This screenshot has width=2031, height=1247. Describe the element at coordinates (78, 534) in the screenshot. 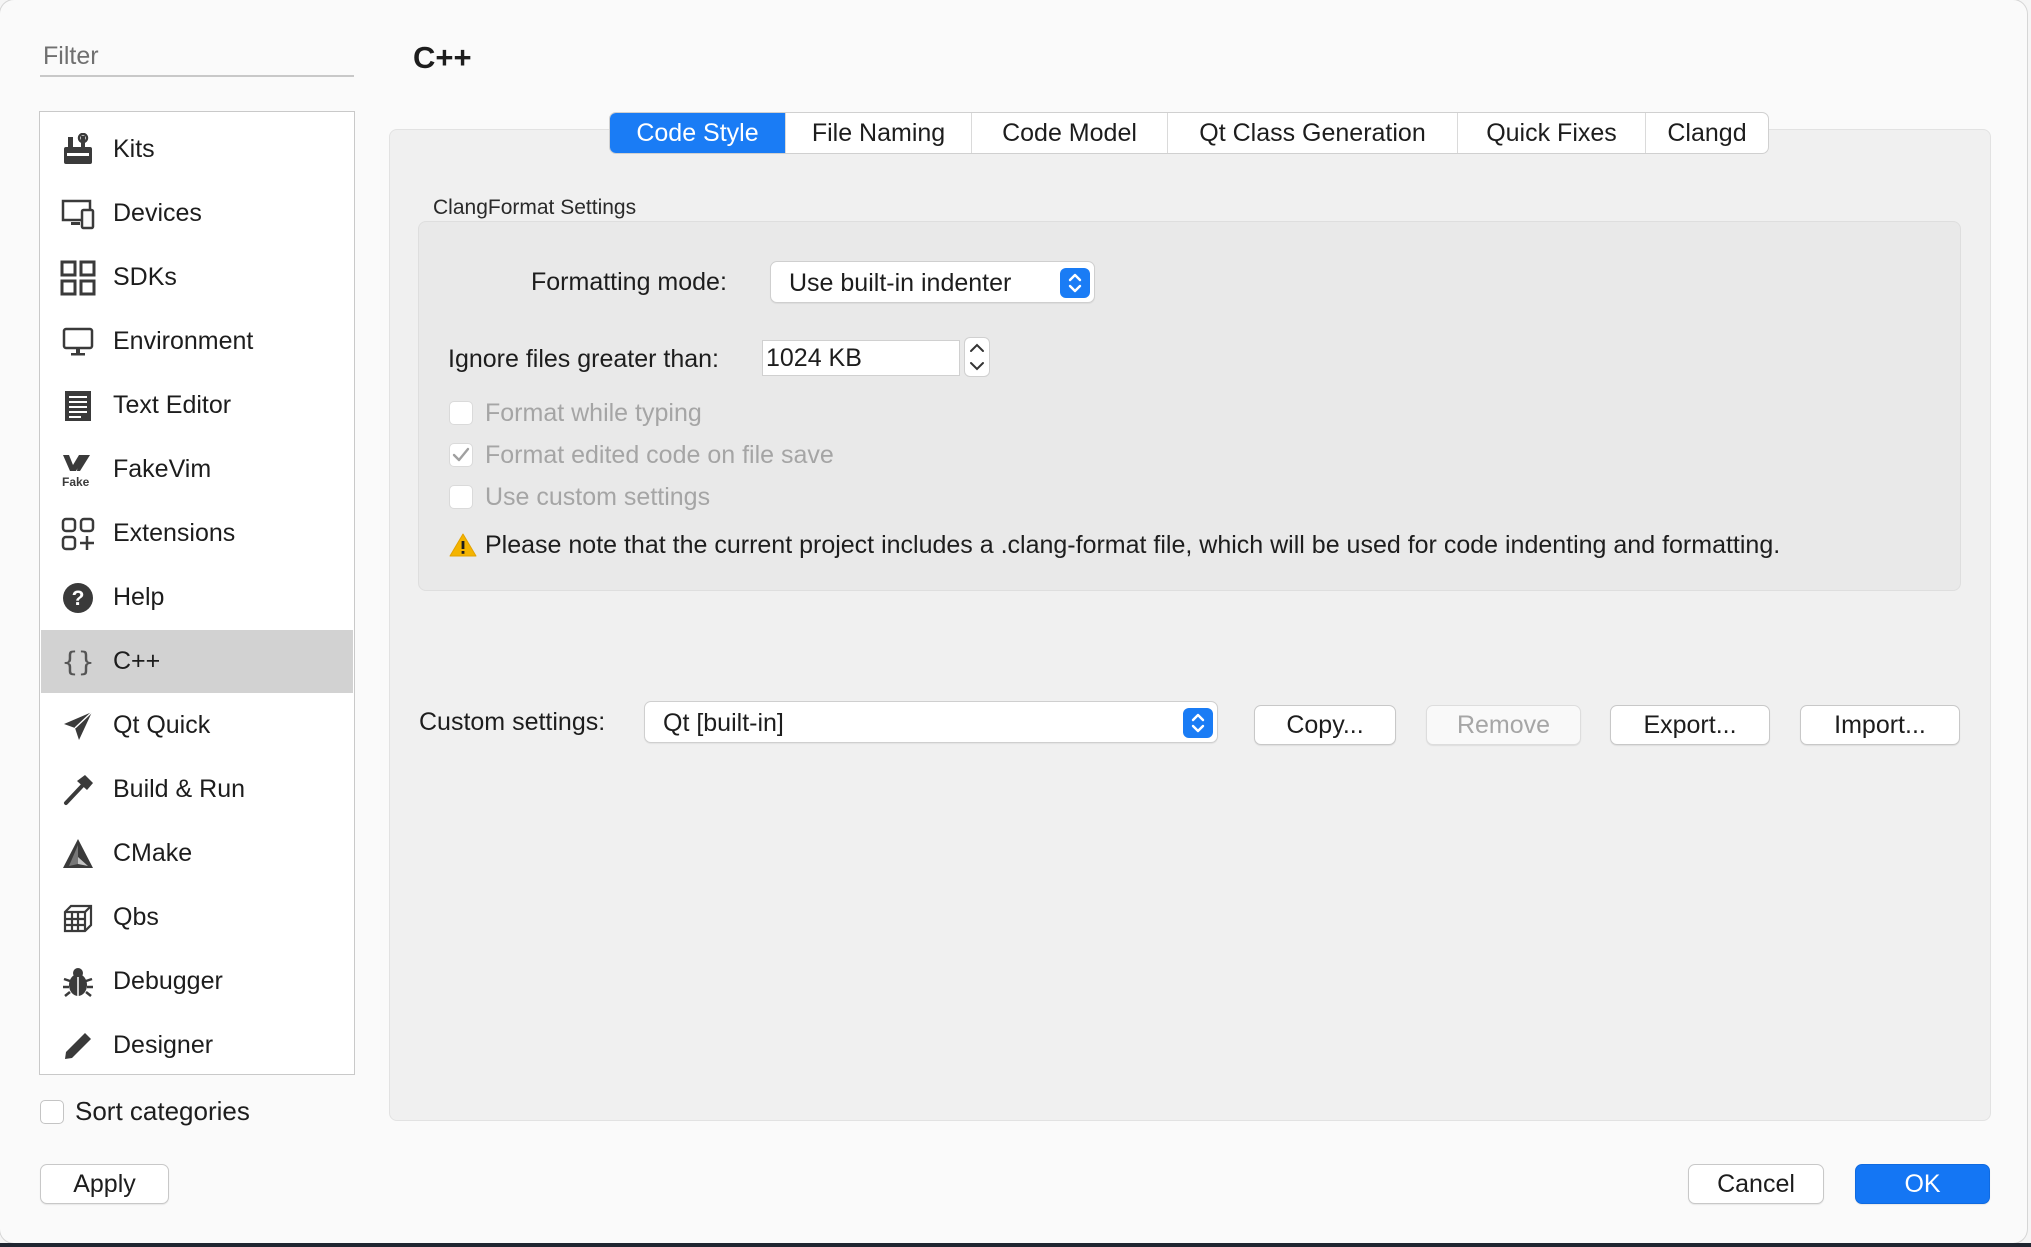

I see `extensions-icon` at that location.